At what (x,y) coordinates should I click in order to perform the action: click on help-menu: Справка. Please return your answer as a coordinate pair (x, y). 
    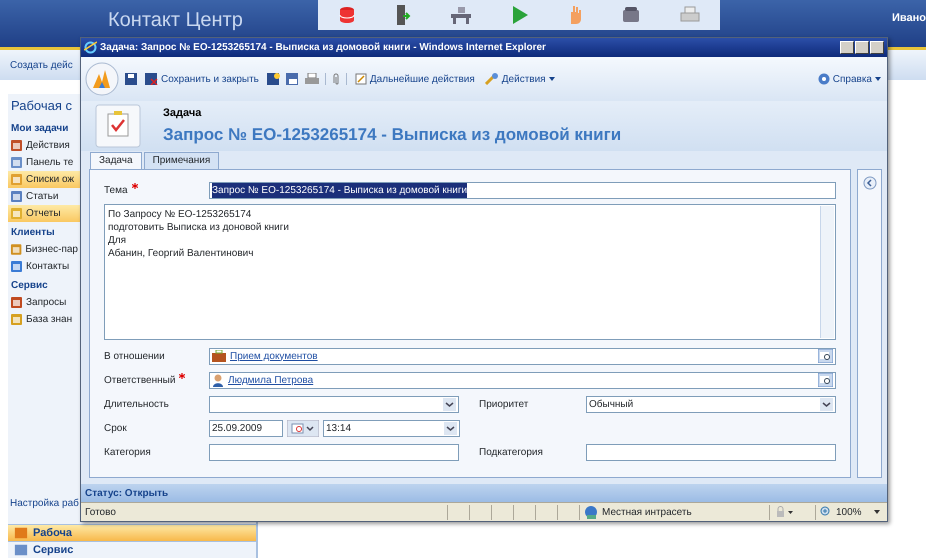
    Looking at the image, I should click on (849, 79).